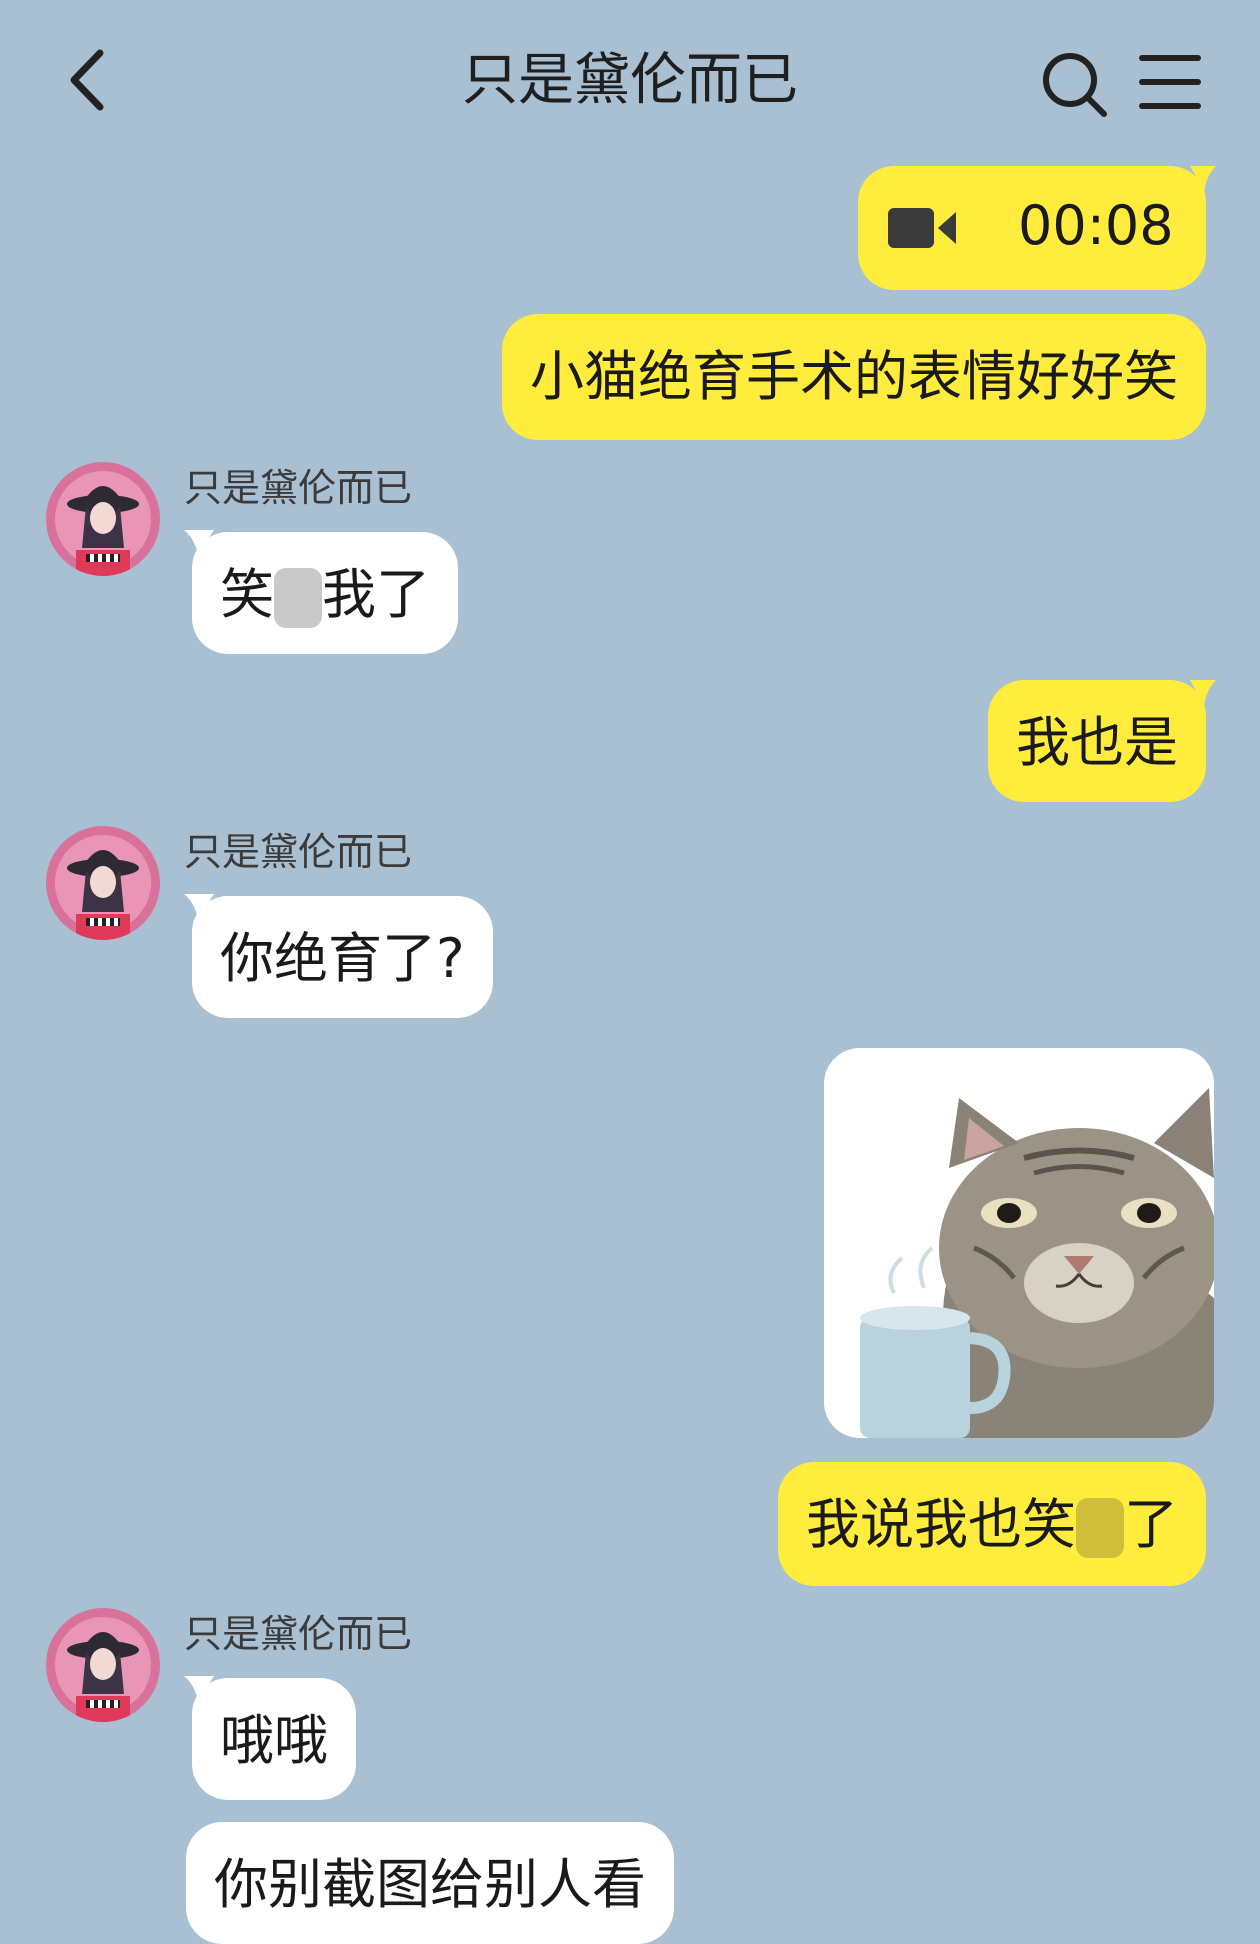 This screenshot has height=1944, width=1260. I want to click on incoming-message: 你绝育了?, so click(342, 957).